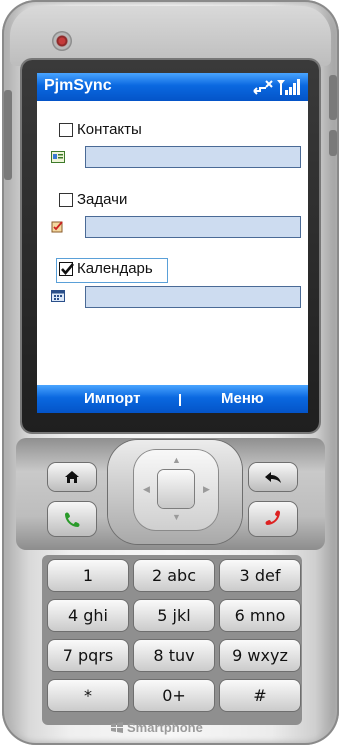  What do you see at coordinates (58, 157) in the screenshot?
I see `contacts-icon` at bounding box center [58, 157].